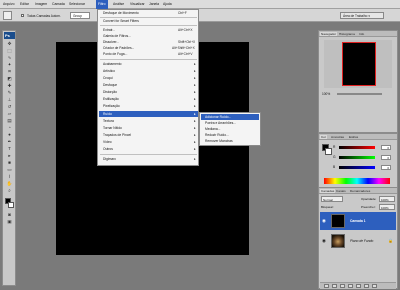  Describe the element at coordinates (387, 207) in the screenshot. I see `fill-input: 100%` at that location.